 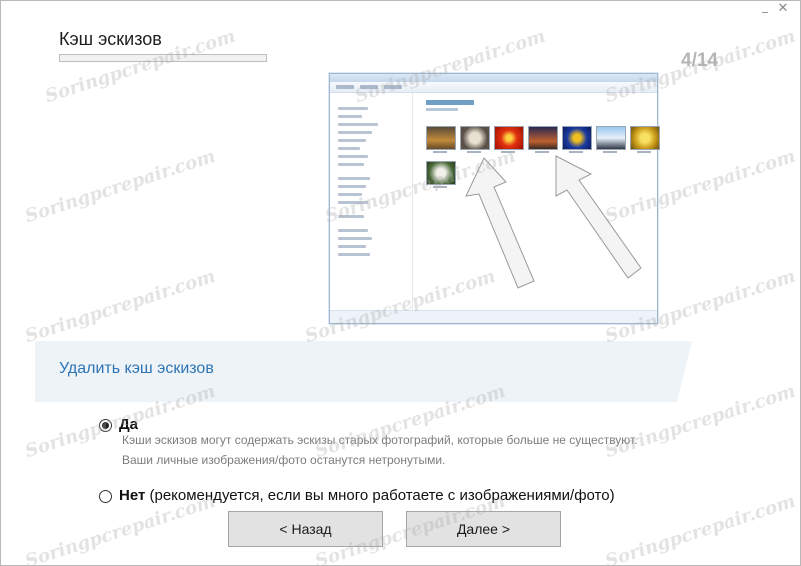 I want to click on progress-bar, so click(x=163, y=58).